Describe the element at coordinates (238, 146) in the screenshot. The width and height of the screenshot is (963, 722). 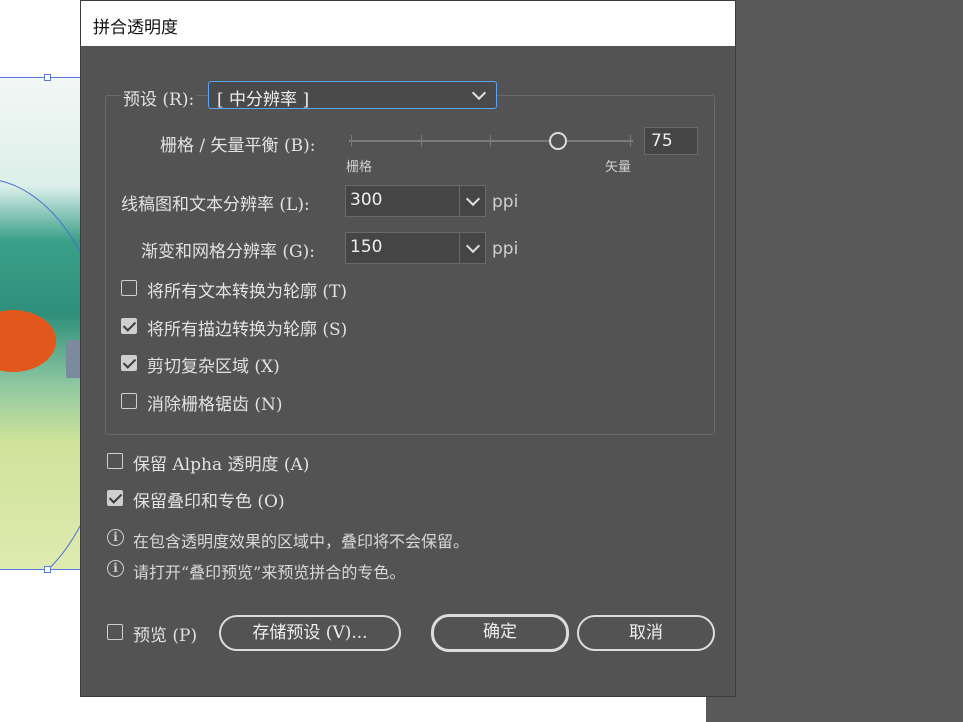
I see `balance-label: 栅格 / 矢量平衡 (B):` at that location.